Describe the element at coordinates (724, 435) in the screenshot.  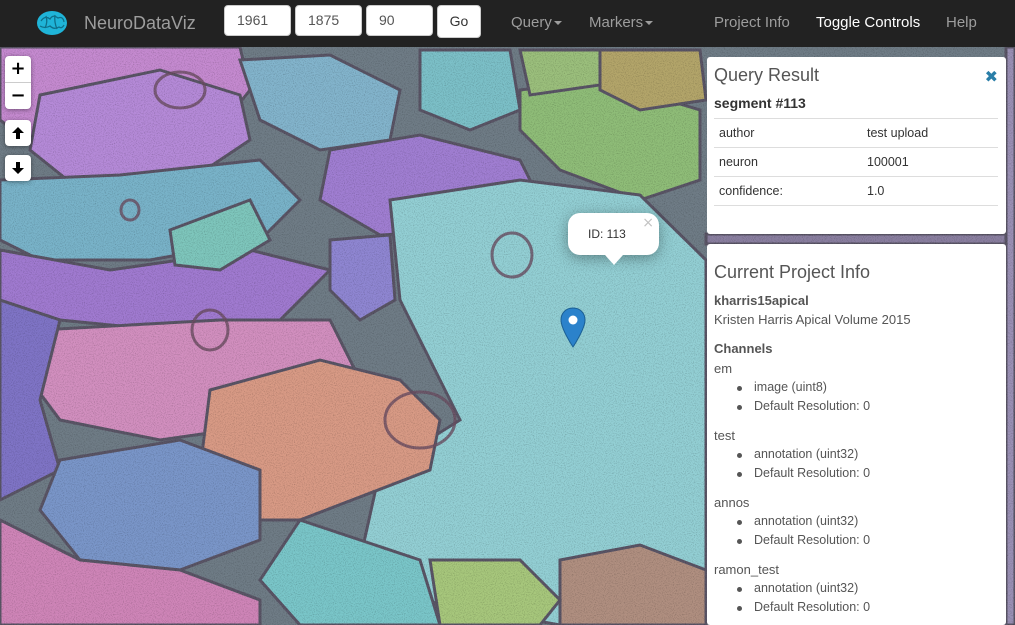
I see `channel-name: test` at that location.